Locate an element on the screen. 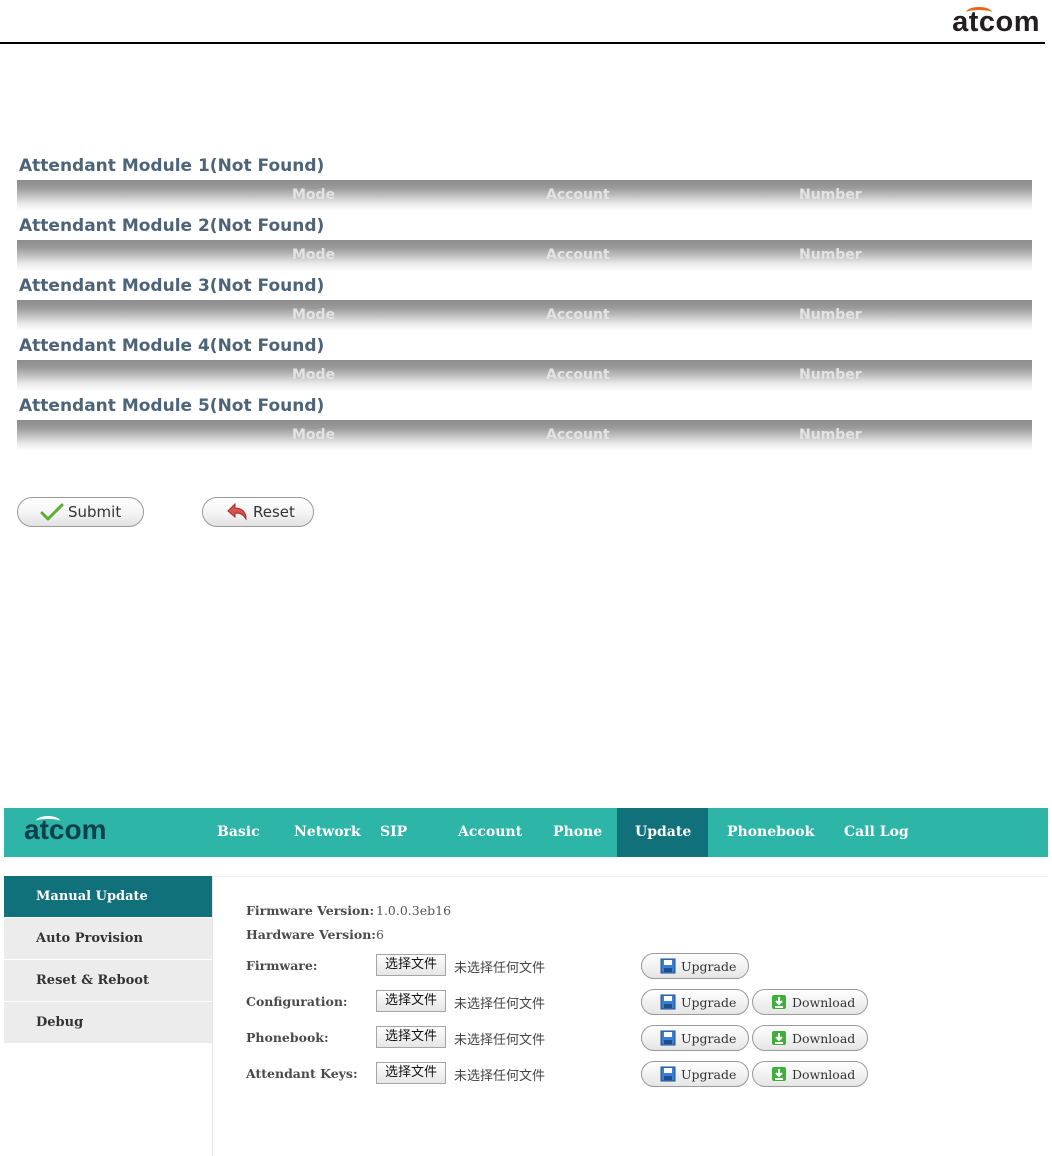 The width and height of the screenshot is (1052, 1156). brand-logo: atcom is located at coordinates (996, 22).